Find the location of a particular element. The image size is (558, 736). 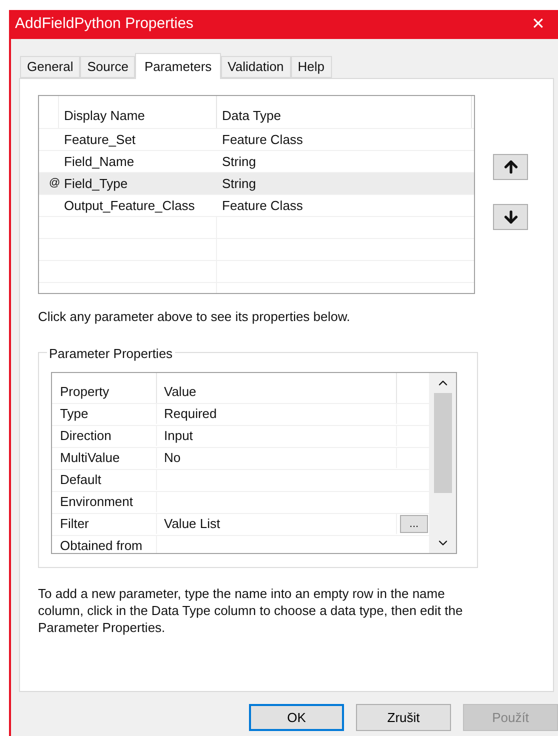

move-up-button is located at coordinates (510, 167).